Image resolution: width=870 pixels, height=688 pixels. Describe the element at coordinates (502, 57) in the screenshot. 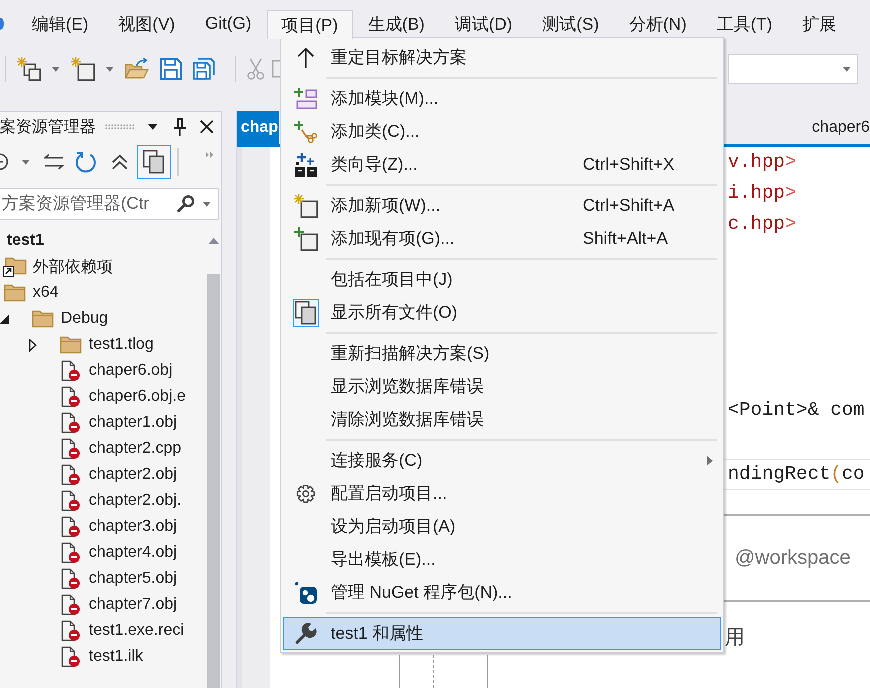

I see `menu-item: 重定目标解决方案` at that location.